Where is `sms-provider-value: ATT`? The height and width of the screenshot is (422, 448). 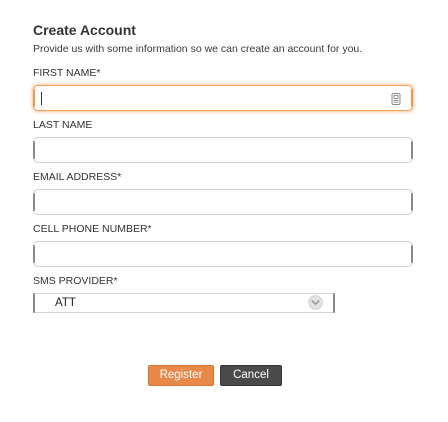 sms-provider-value: ATT is located at coordinates (65, 303).